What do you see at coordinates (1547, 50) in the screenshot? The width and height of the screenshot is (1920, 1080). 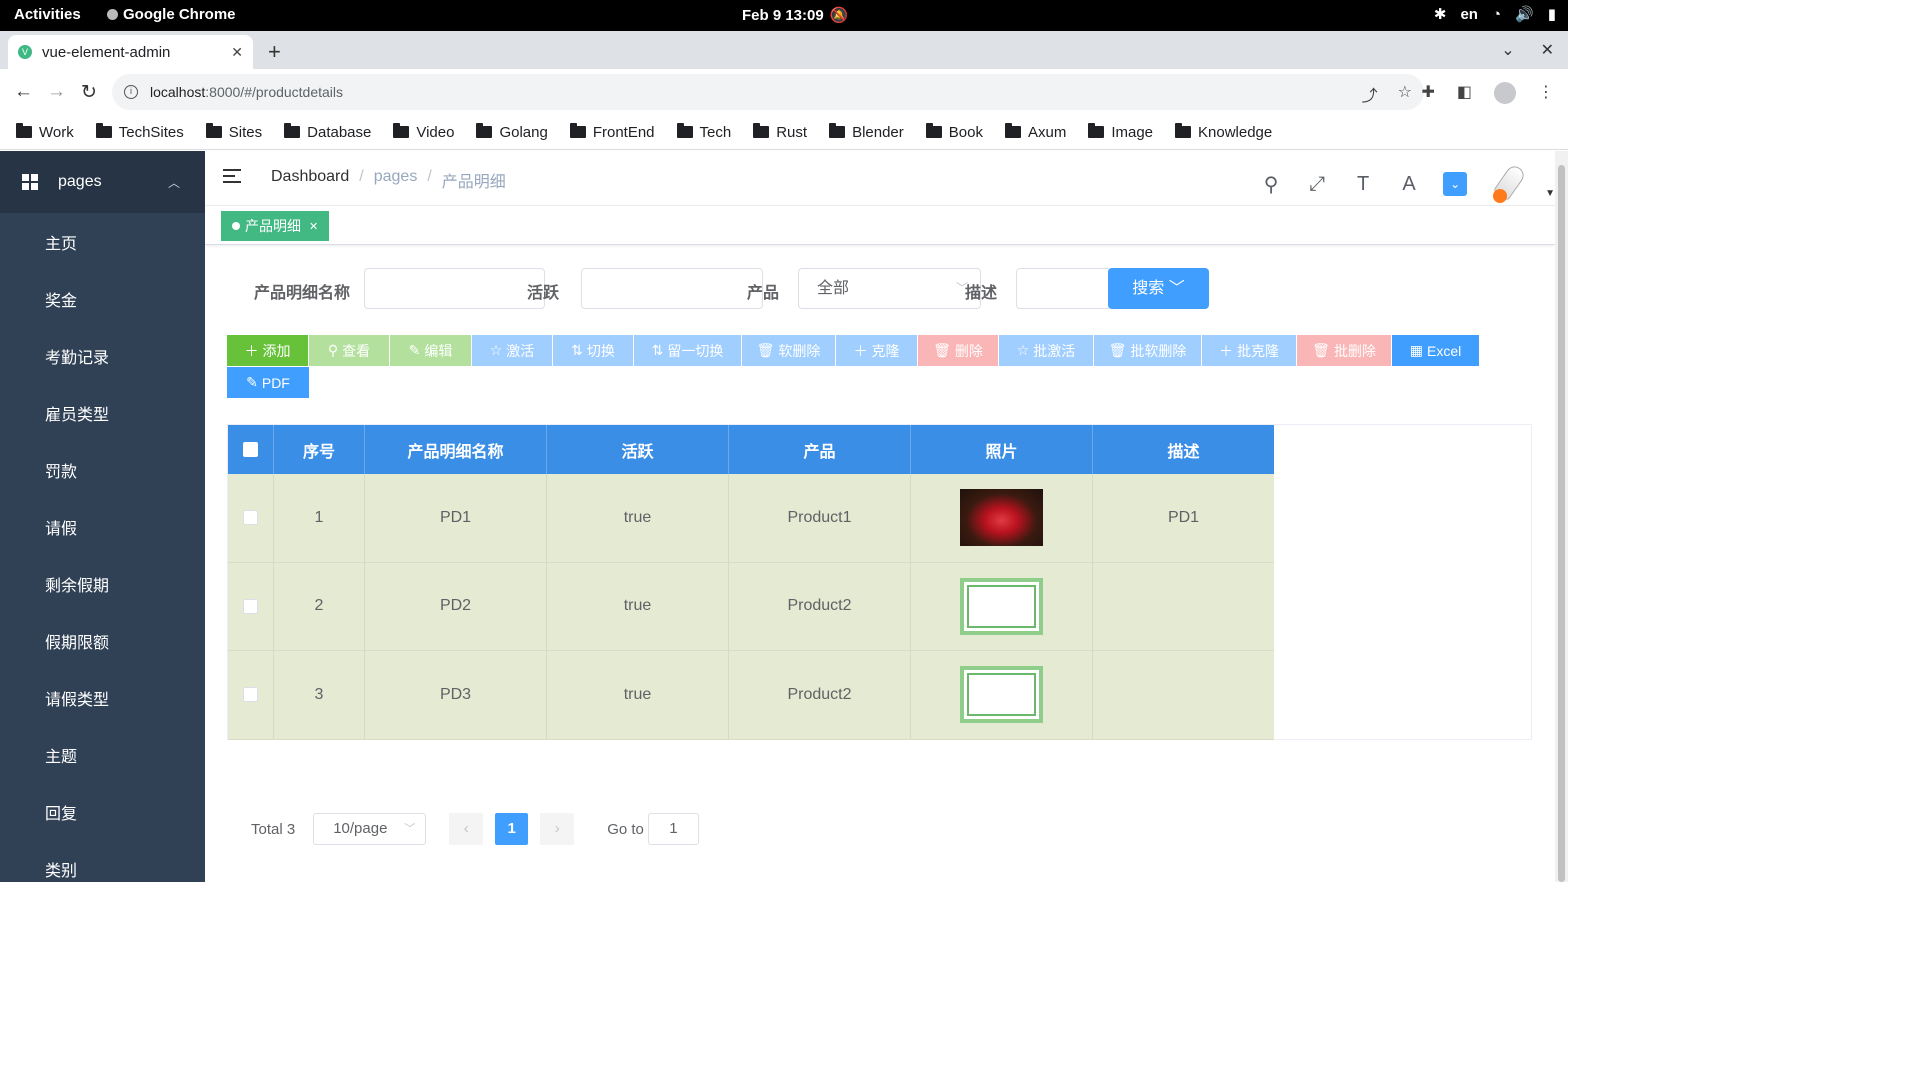 I see `window-close-icon: ✕` at bounding box center [1547, 50].